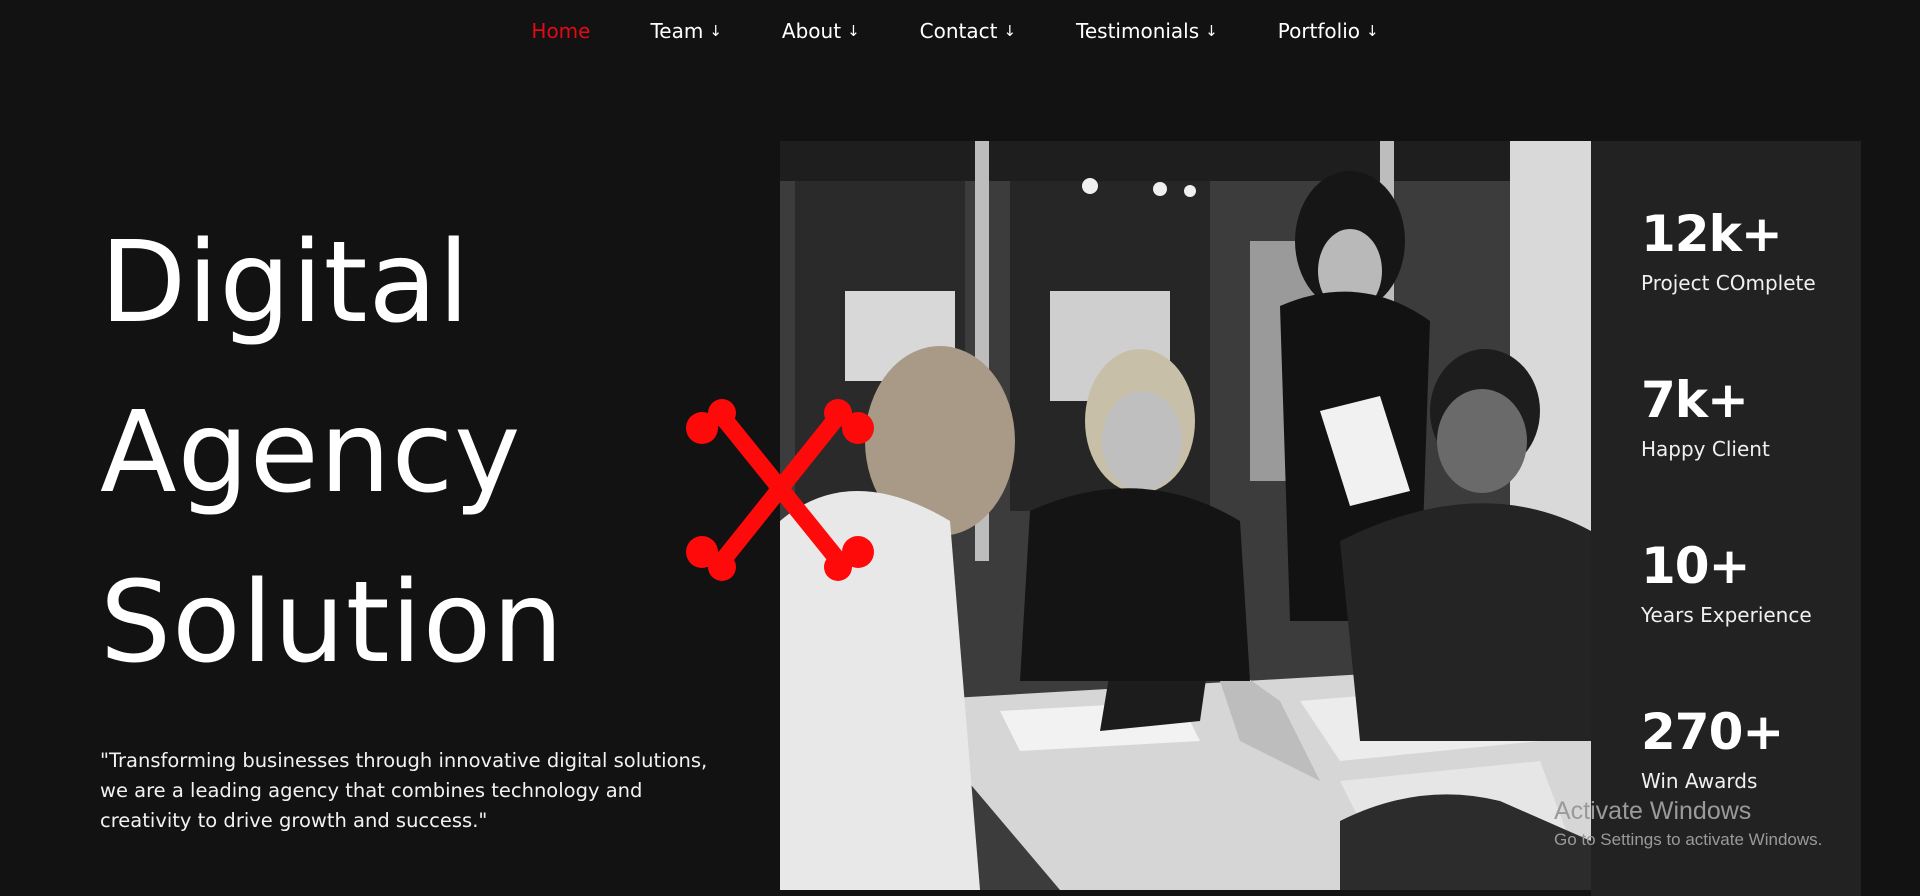  I want to click on activate-windows-title: Activate Windows, so click(1653, 811).